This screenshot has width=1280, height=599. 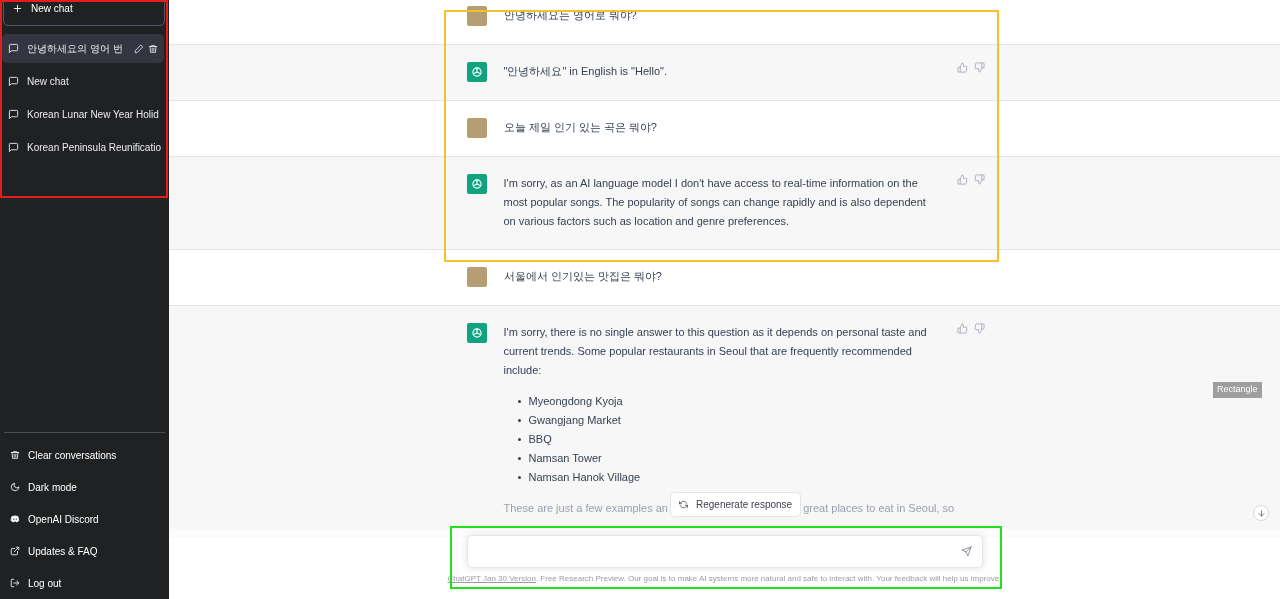 I want to click on message-text: 서울에서 인기있는 맛집은 뭐야?, so click(x=583, y=276).